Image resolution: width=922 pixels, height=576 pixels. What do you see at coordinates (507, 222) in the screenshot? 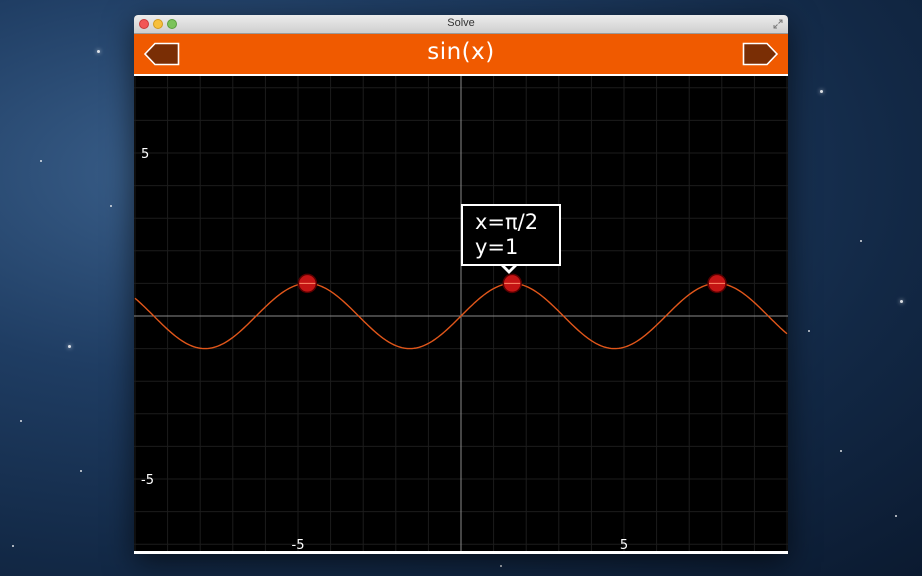
I see `tooltip-x-value: x=π/2` at bounding box center [507, 222].